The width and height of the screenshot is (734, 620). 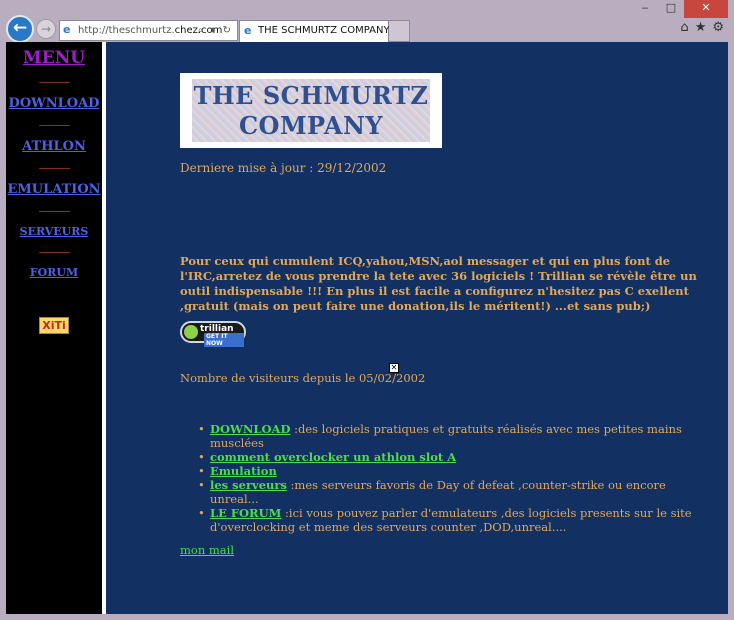 I want to click on sidebar-item-forum: FORUM, so click(x=54, y=272).